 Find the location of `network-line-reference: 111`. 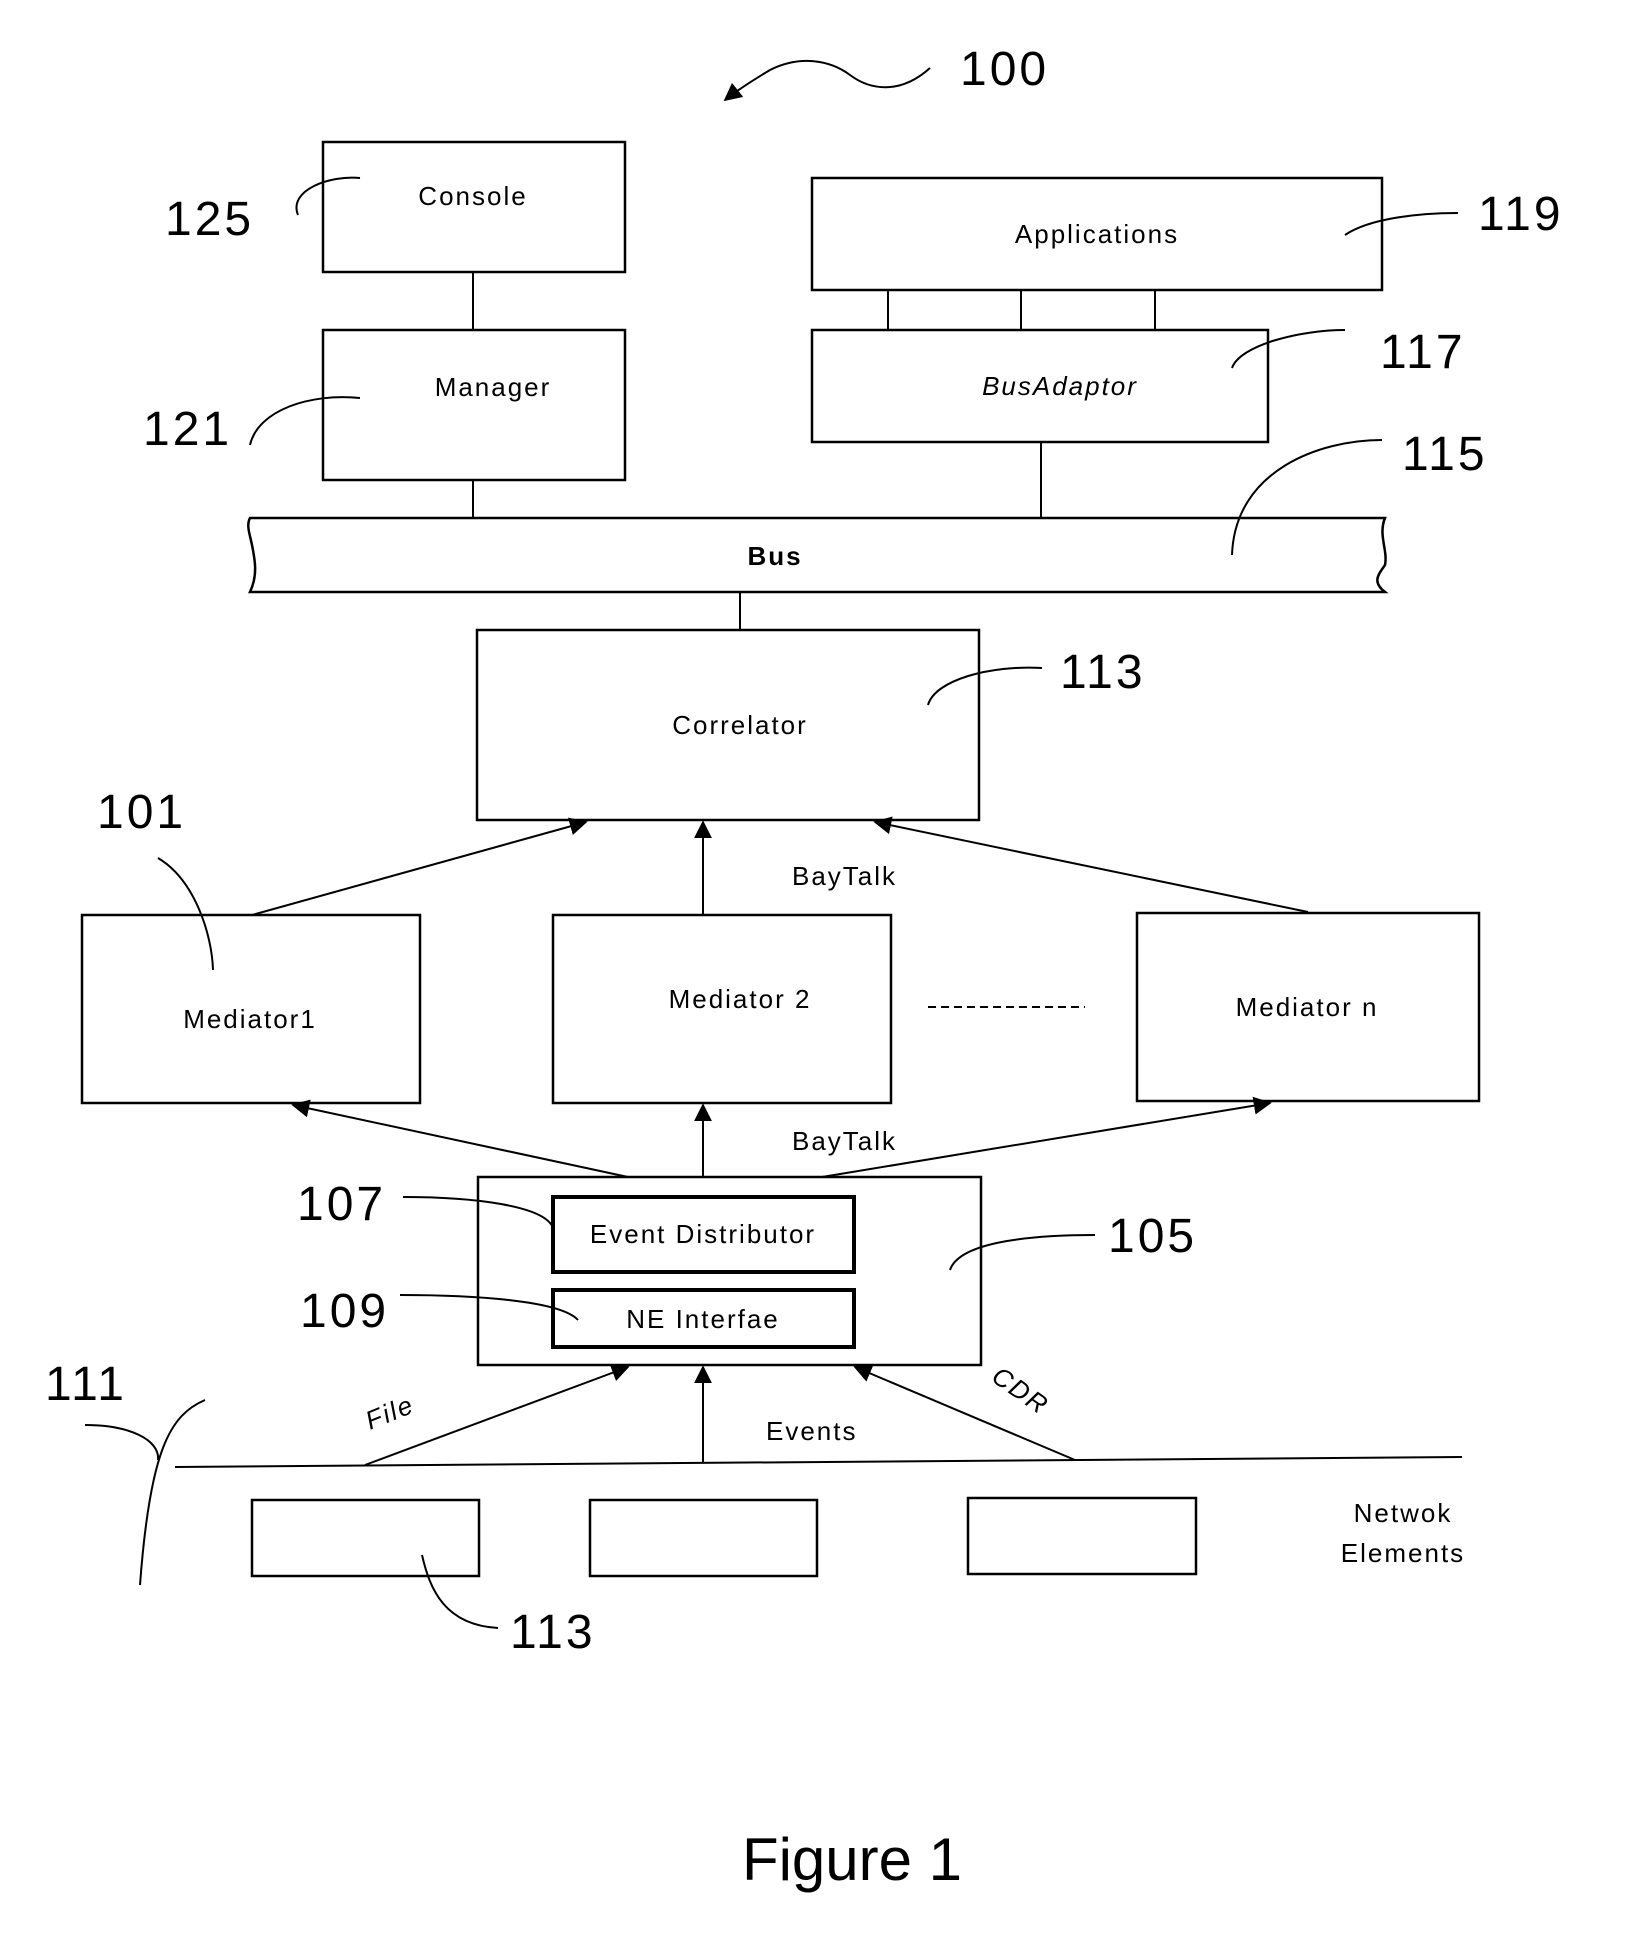

network-line-reference: 111 is located at coordinates (125, 1472).